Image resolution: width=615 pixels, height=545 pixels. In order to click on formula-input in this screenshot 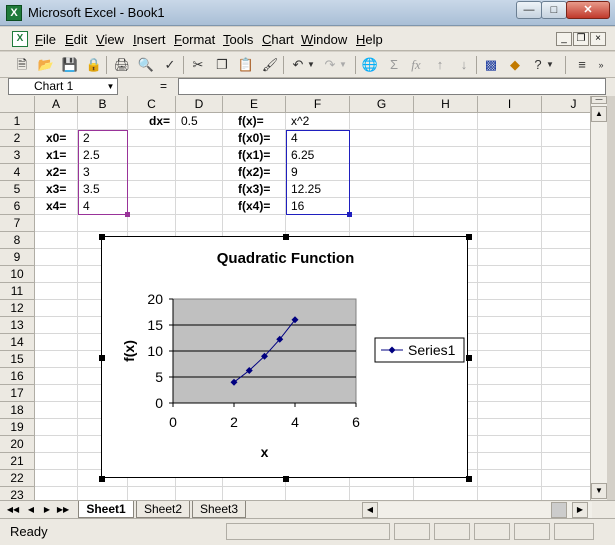, I will do `click(392, 86)`.